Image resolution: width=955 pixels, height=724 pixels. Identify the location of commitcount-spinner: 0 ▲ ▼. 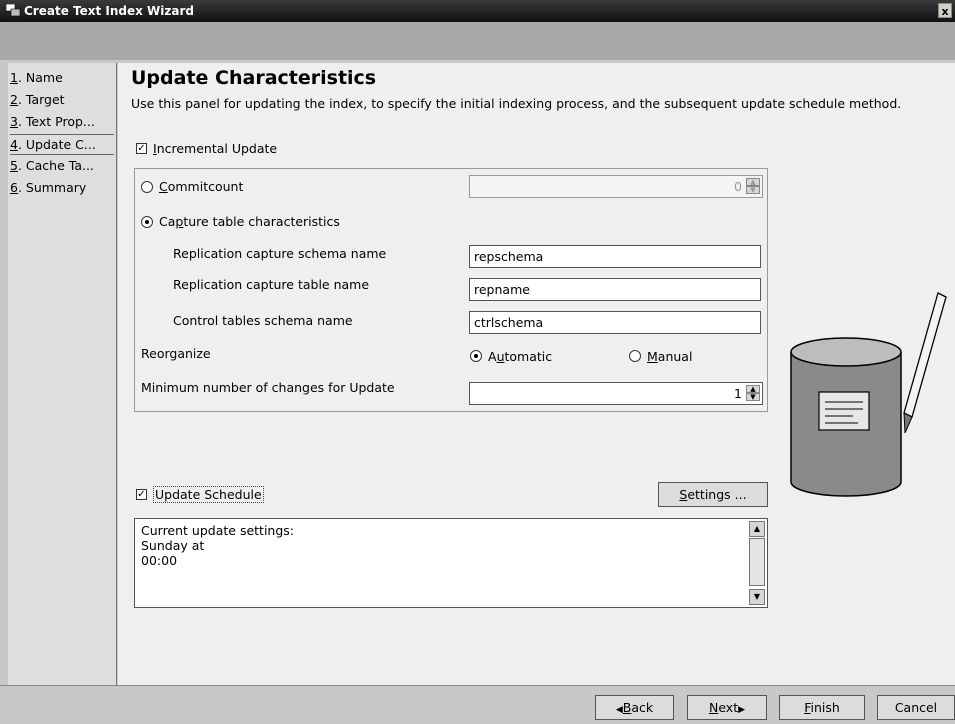
(616, 186).